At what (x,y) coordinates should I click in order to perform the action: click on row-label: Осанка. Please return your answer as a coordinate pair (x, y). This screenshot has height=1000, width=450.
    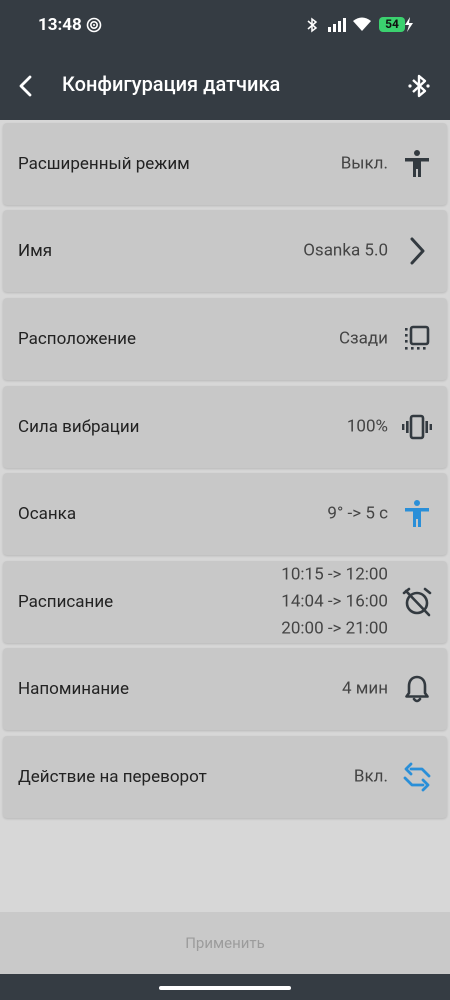
    Looking at the image, I should click on (47, 514).